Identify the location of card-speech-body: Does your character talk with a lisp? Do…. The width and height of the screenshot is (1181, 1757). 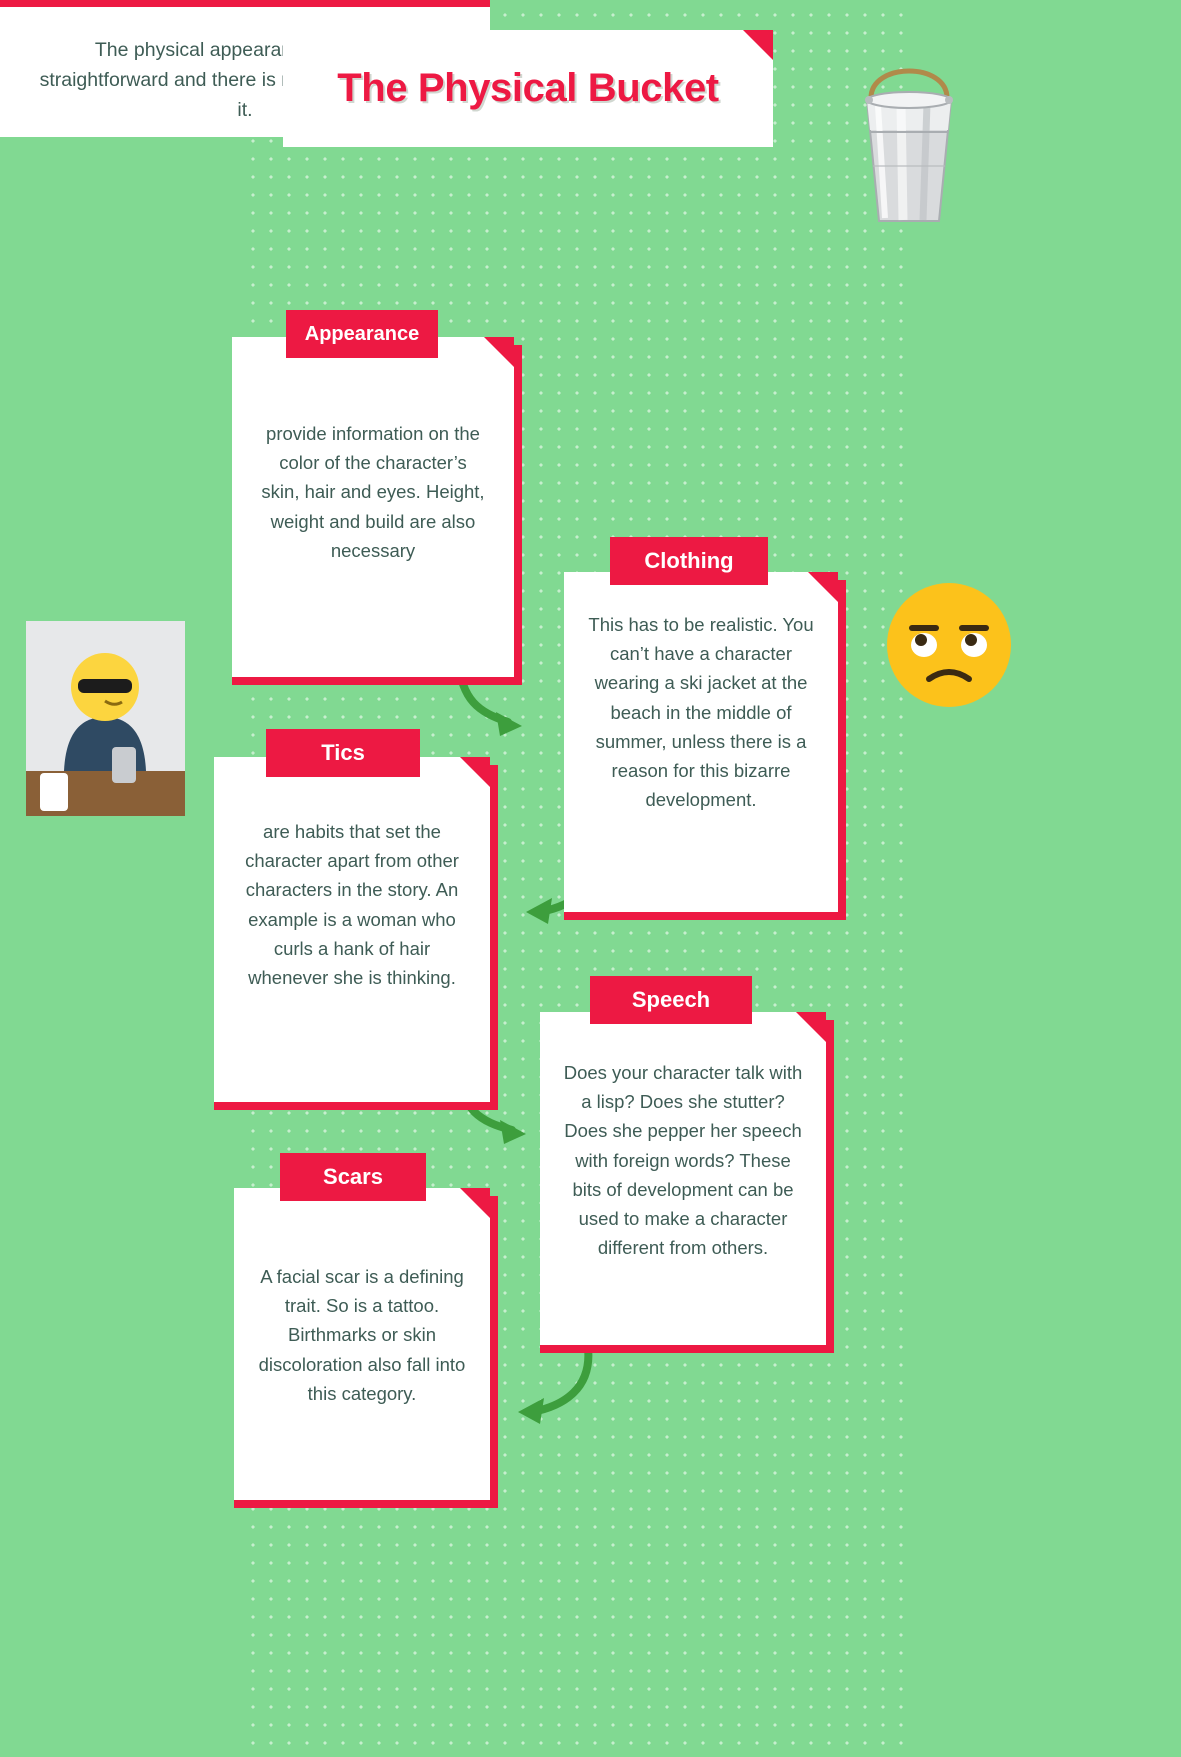
(683, 1160).